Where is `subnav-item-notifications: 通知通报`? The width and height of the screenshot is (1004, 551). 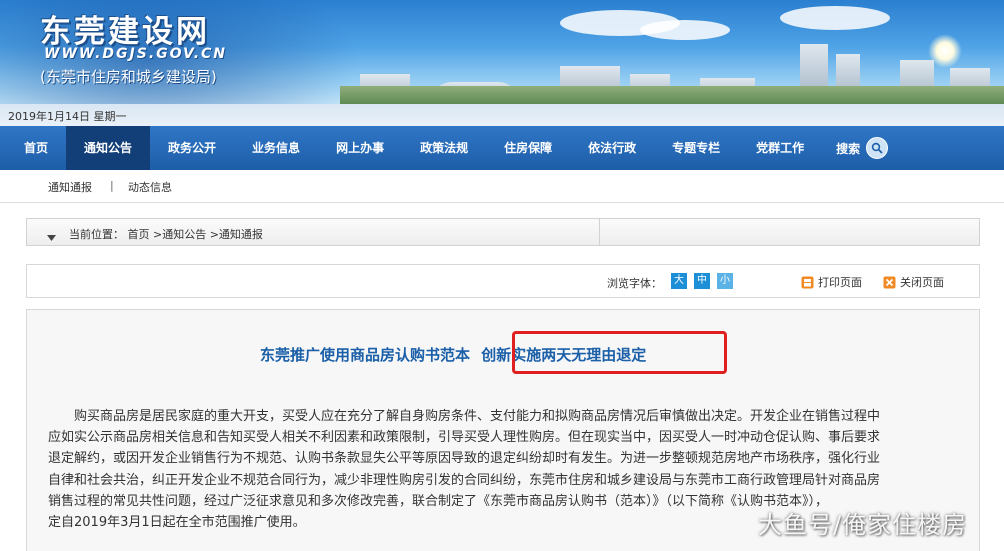
subnav-item-notifications: 通知通报 is located at coordinates (70, 187).